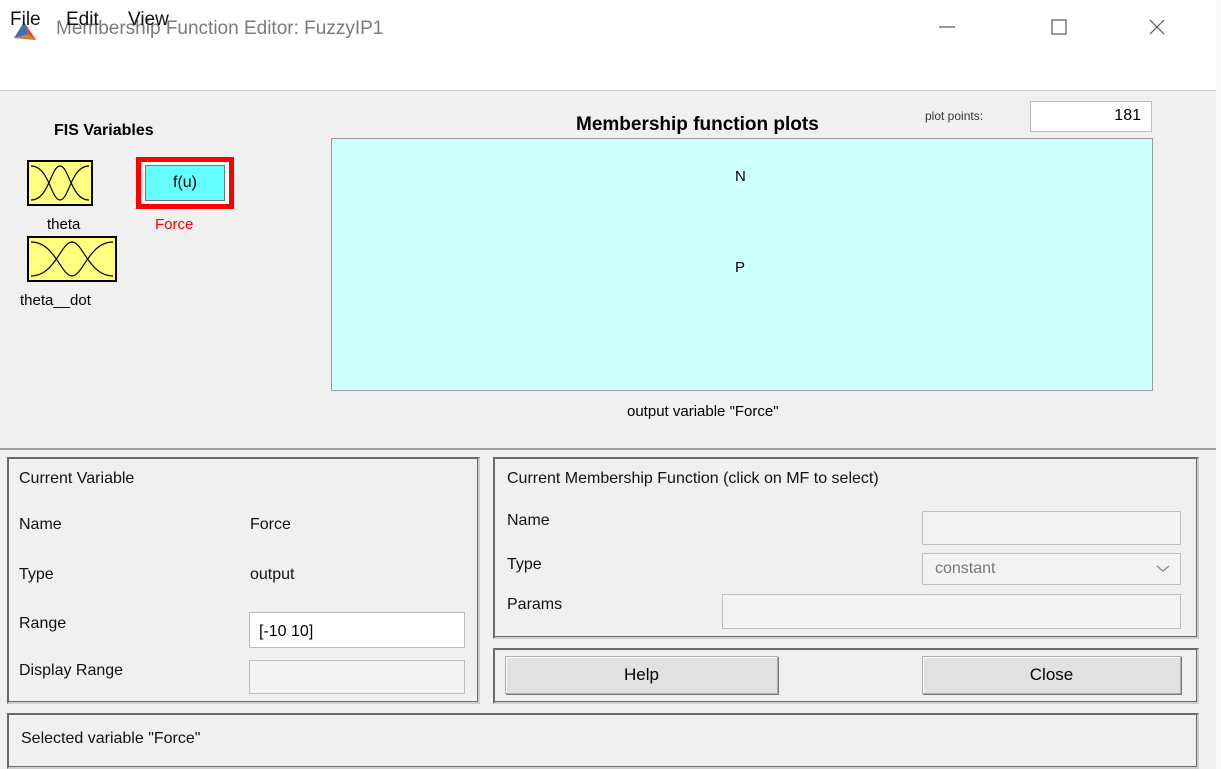 Image resolution: width=1221 pixels, height=769 pixels. Describe the element at coordinates (1163, 568) in the screenshot. I see `chevron-down-icon` at that location.